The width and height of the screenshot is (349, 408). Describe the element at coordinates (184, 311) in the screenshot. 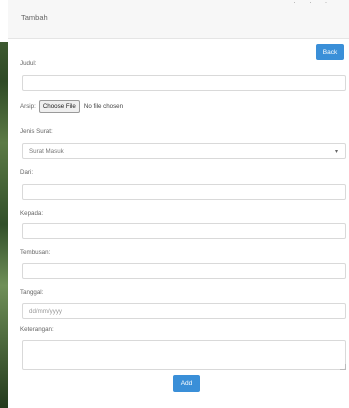

I see `tanggal-input: dd/mm/yyyy` at that location.